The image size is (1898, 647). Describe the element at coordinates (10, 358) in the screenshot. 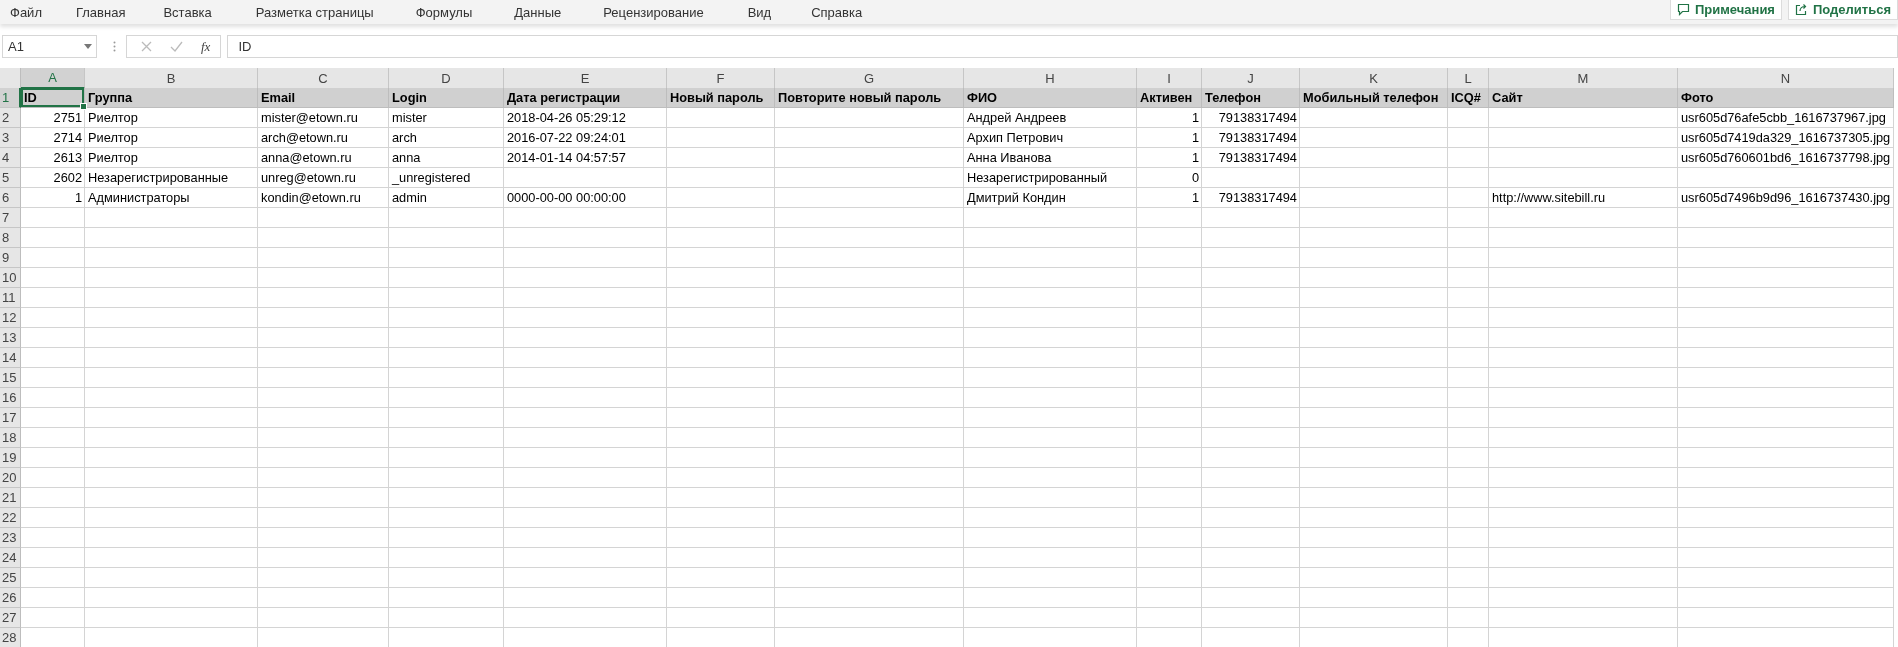

I see `row-header: 14` at that location.